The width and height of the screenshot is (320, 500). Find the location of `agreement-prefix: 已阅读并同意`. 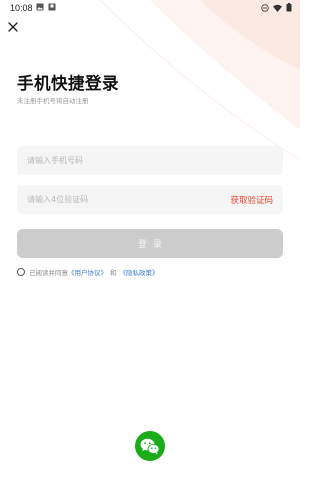

agreement-prefix: 已阅读并同意 is located at coordinates (48, 273).